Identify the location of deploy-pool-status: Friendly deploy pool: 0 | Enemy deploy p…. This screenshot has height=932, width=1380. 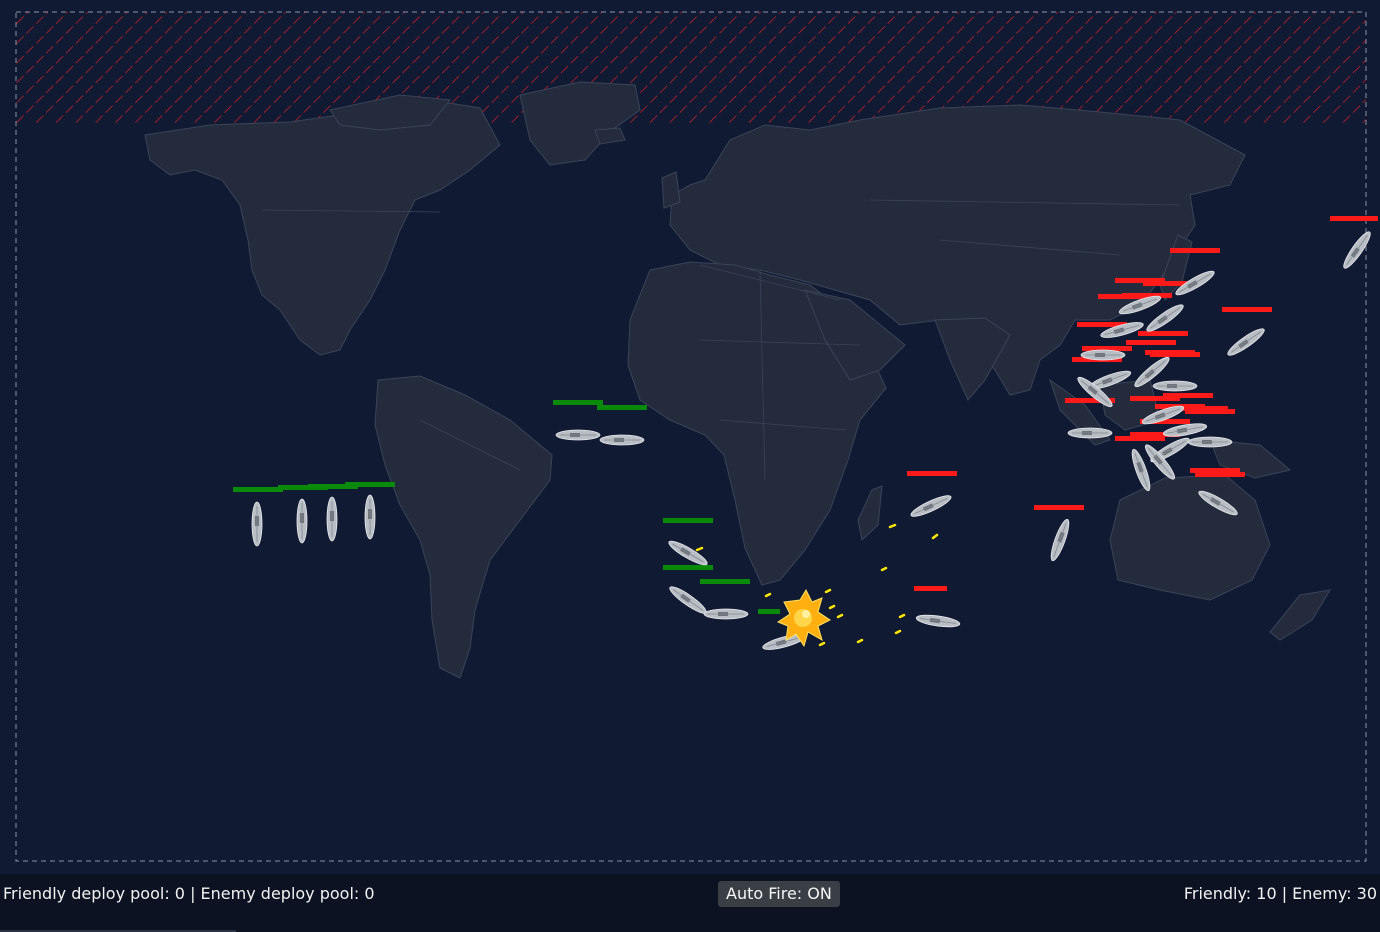
(189, 893).